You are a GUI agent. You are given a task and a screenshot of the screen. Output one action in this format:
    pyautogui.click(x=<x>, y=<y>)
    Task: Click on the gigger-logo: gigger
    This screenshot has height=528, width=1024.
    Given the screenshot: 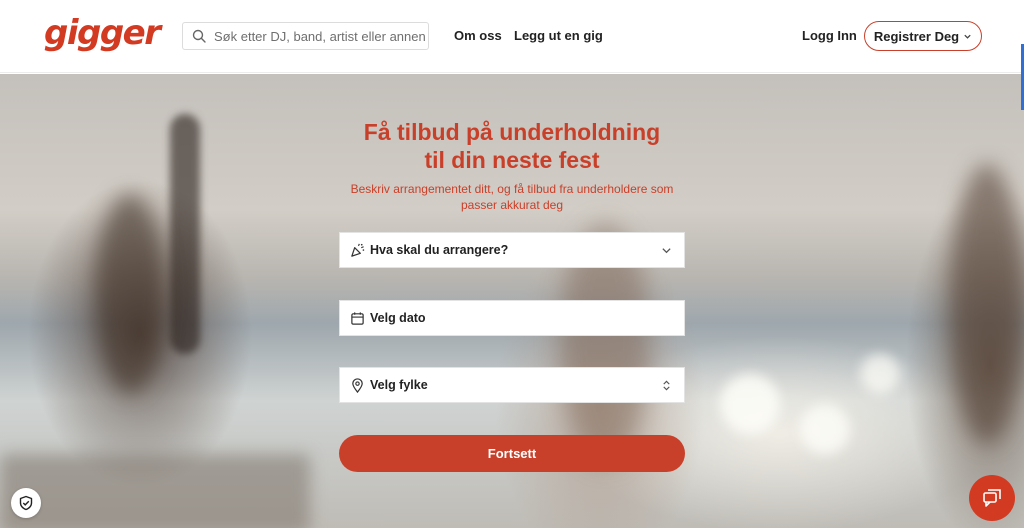 What is the action you would take?
    pyautogui.click(x=102, y=33)
    